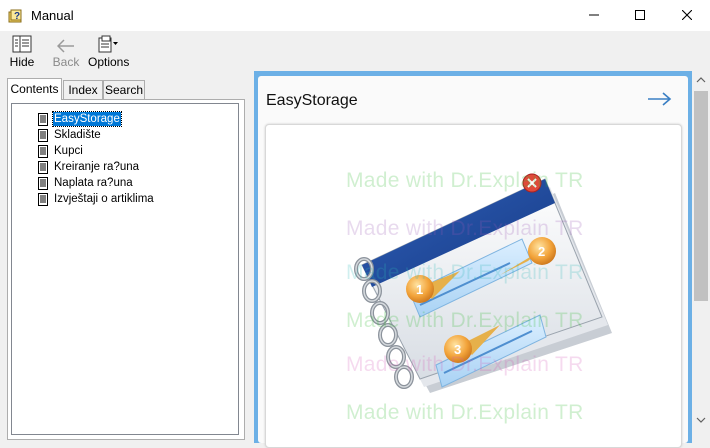  Describe the element at coordinates (22, 44) in the screenshot. I see `hide-pane-icon` at that location.